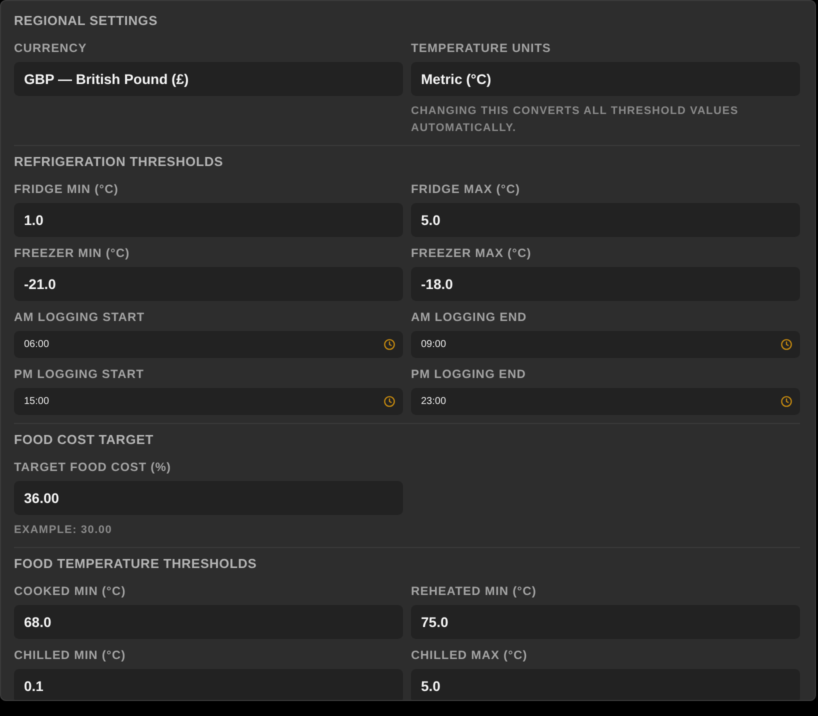  What do you see at coordinates (605, 401) in the screenshot?
I see `time-field: 23:00` at bounding box center [605, 401].